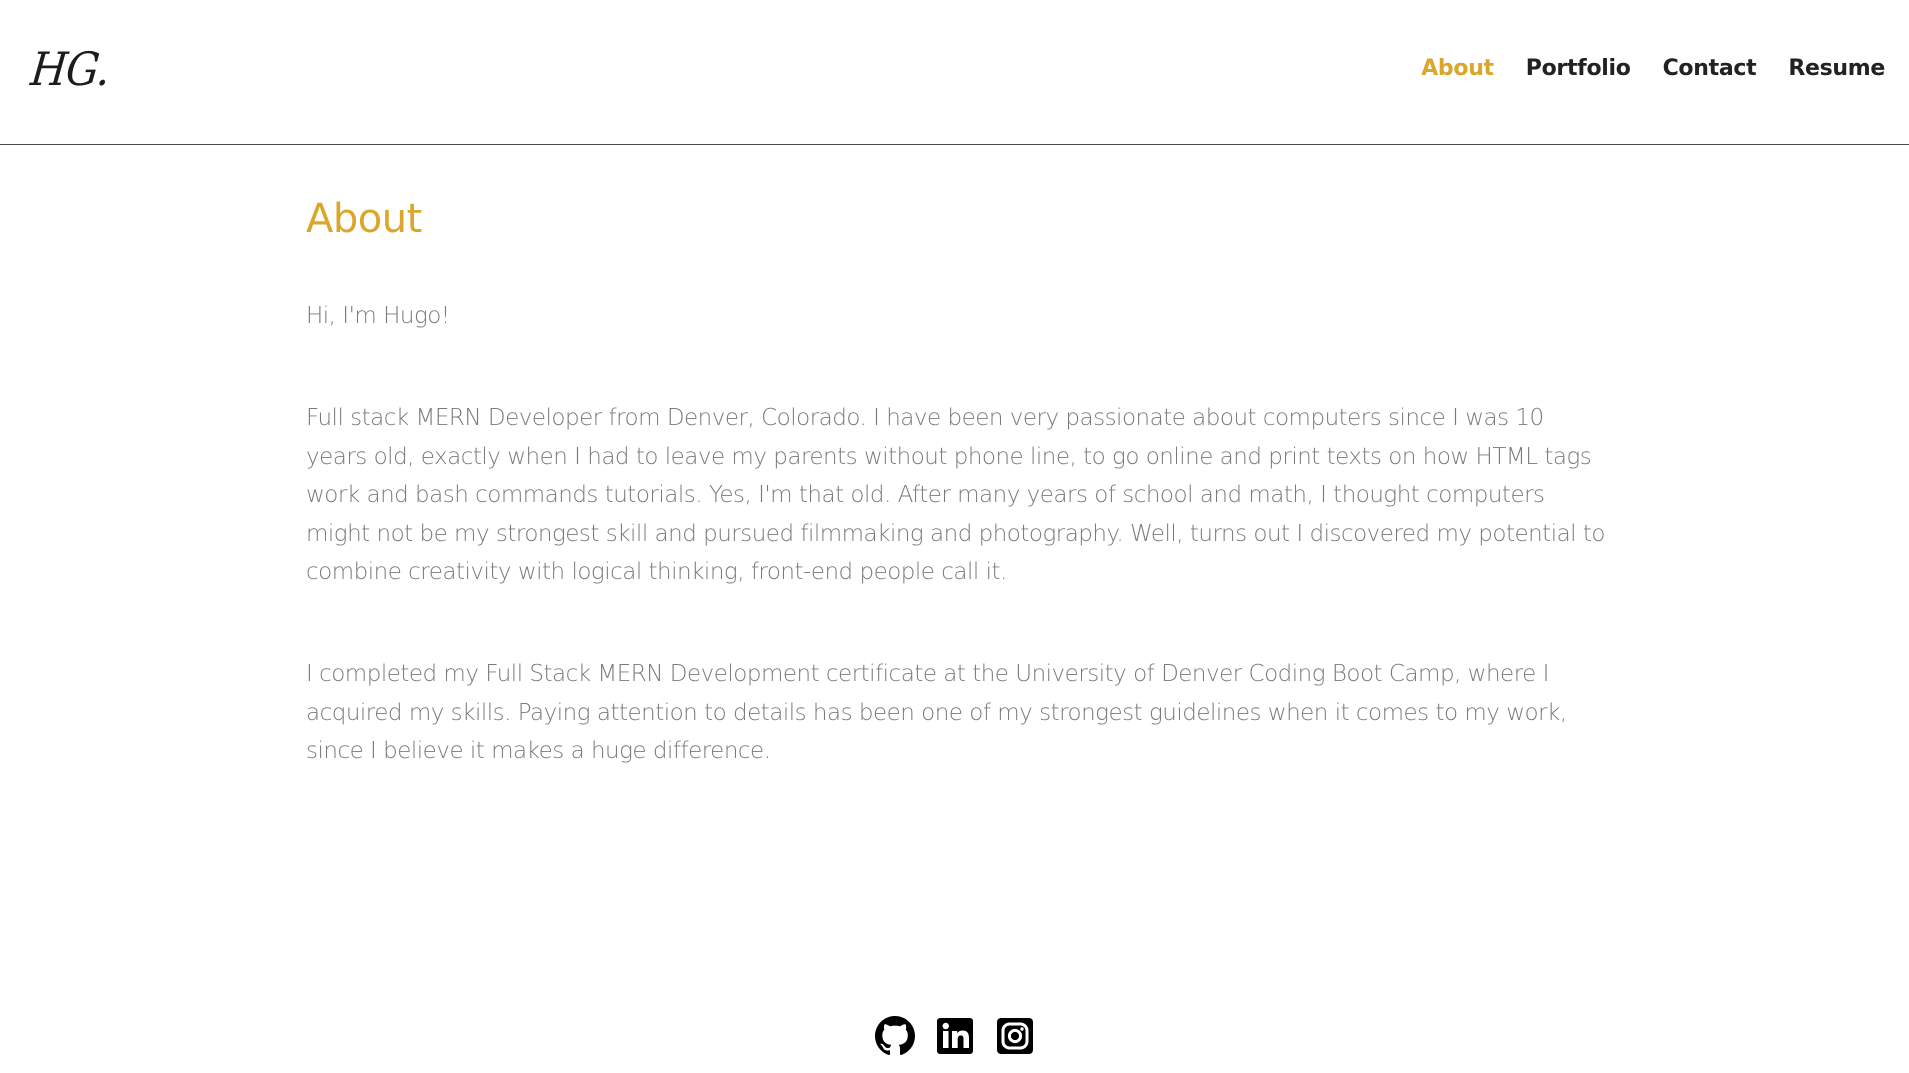  What do you see at coordinates (895, 1036) in the screenshot?
I see `github-icon` at bounding box center [895, 1036].